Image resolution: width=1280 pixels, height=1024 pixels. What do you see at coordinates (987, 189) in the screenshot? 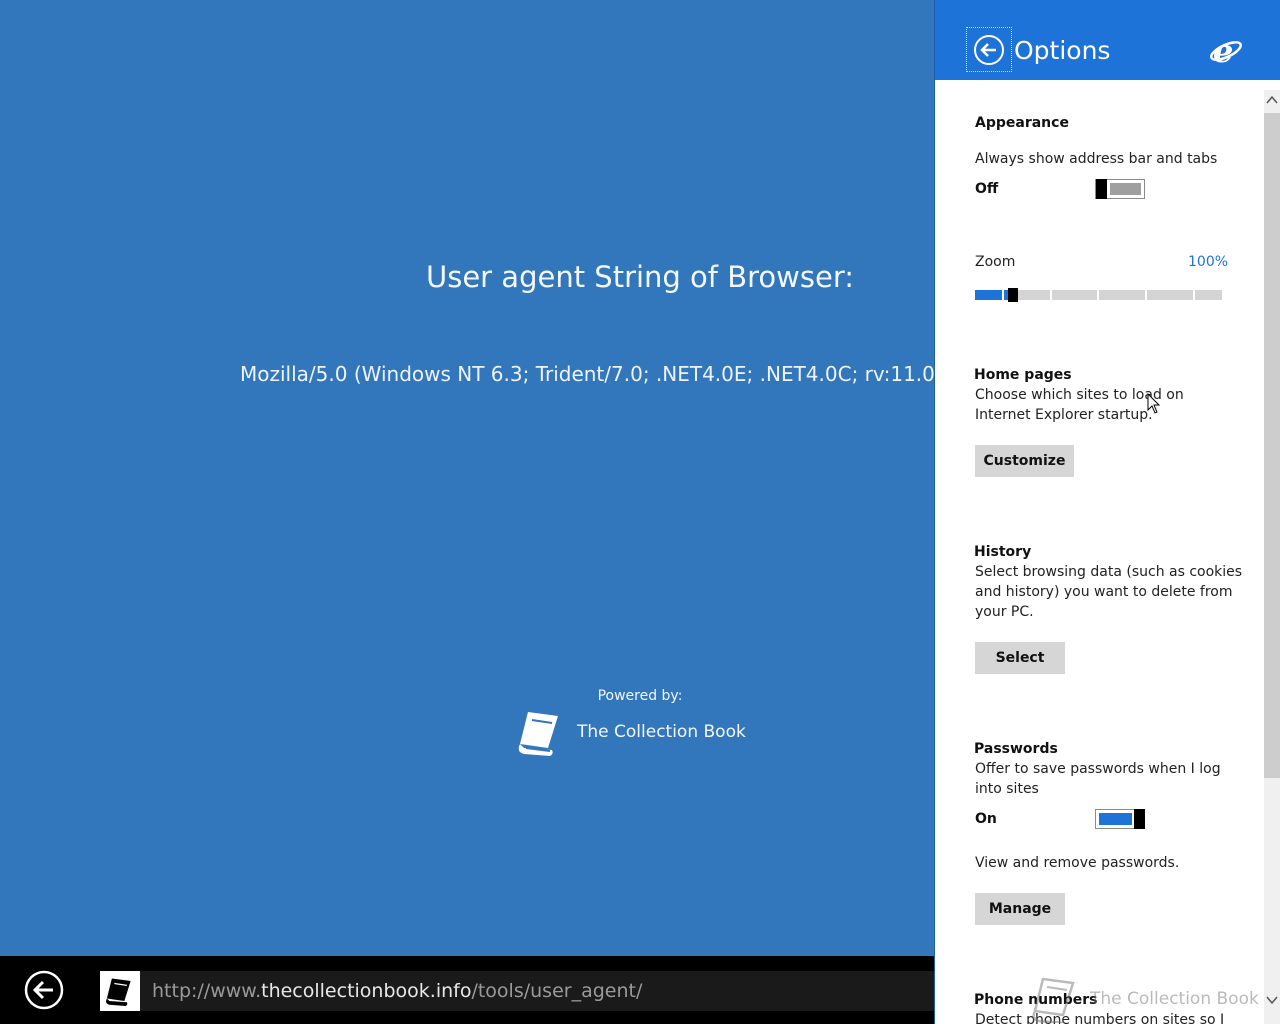
I see `address-bar-toggle-state: Off` at bounding box center [987, 189].